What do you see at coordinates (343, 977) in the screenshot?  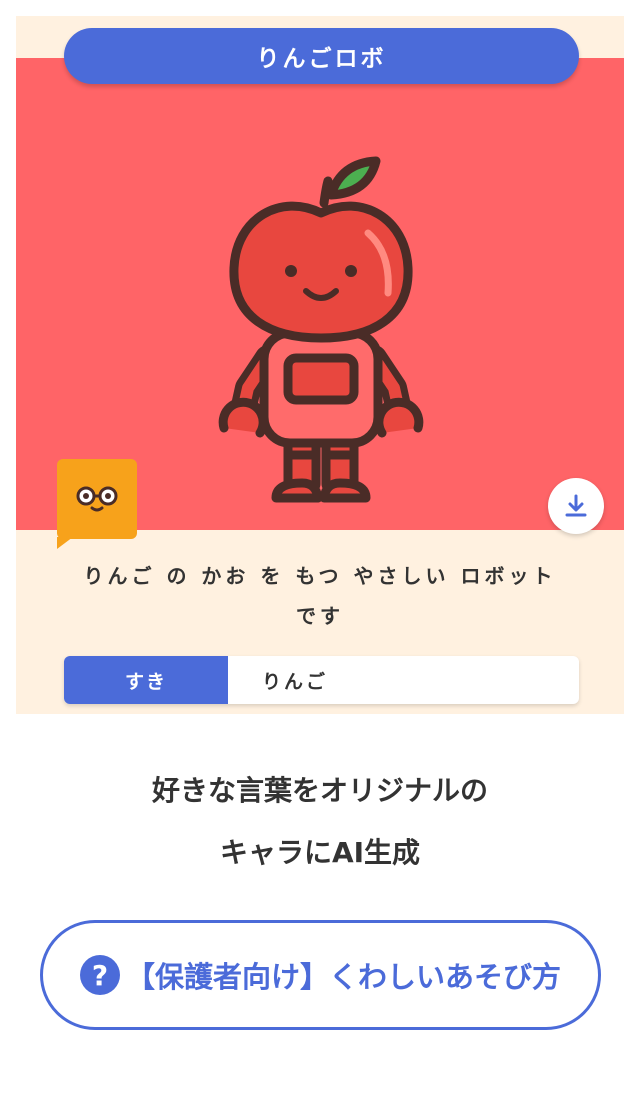 I see `howto-label: 【保護者向け】くわしいあそび方` at bounding box center [343, 977].